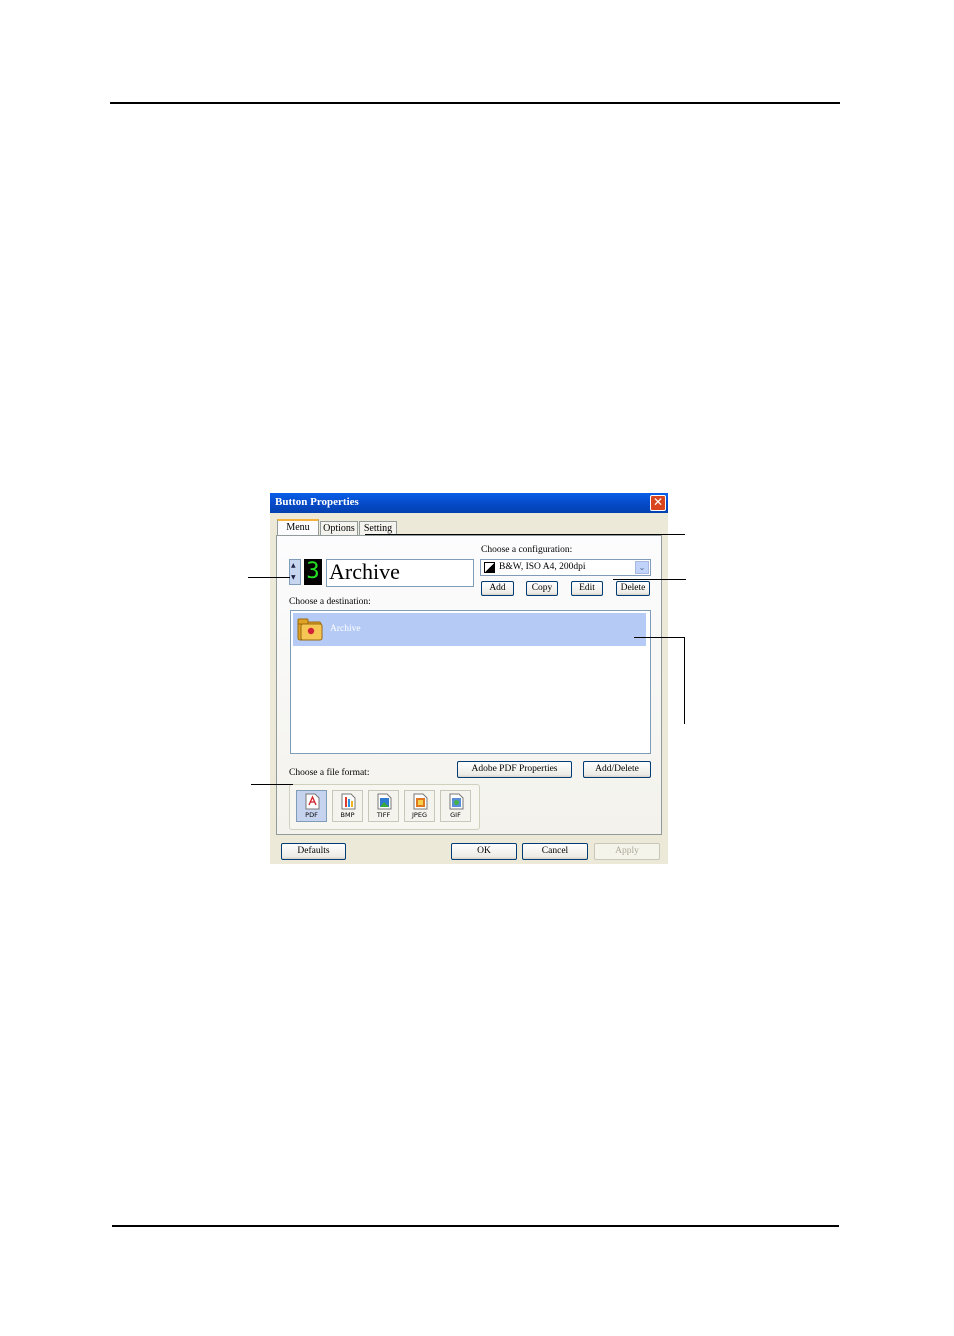  I want to click on button-name-field: Archive, so click(400, 573).